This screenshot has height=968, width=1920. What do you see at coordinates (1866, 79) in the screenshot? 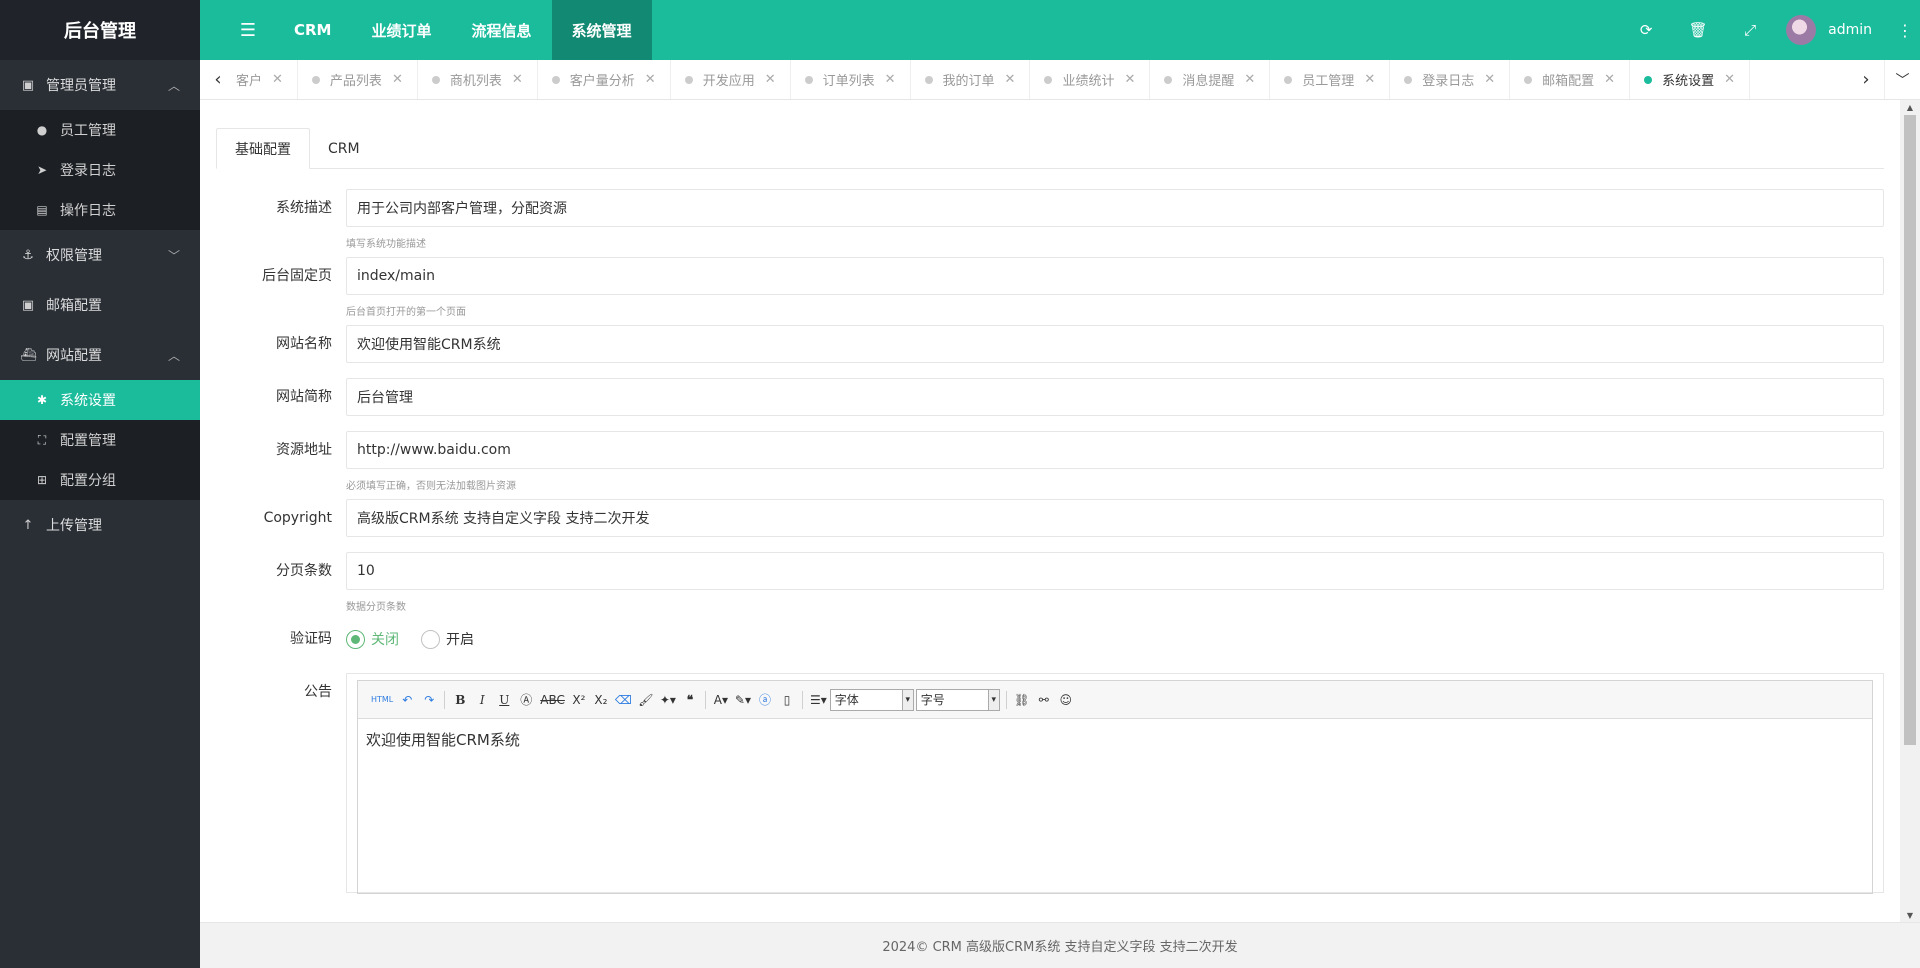
I see `tabs-next-icon: ›` at bounding box center [1866, 79].